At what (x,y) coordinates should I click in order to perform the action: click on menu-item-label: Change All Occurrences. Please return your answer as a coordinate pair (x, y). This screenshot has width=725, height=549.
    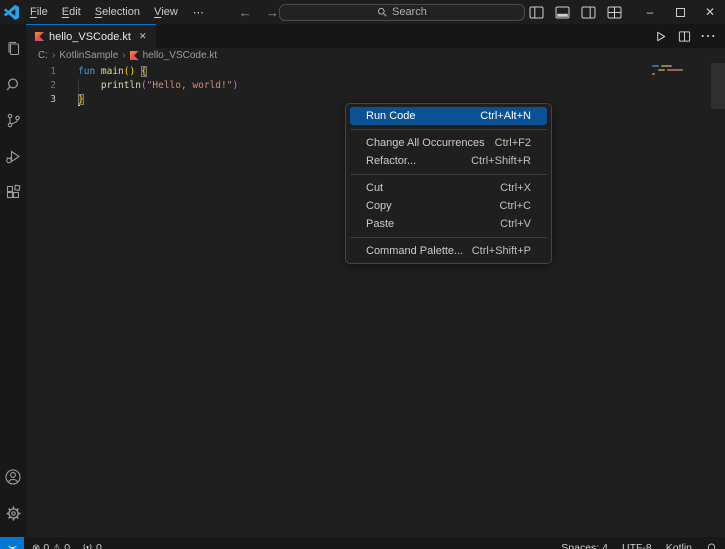
    Looking at the image, I should click on (425, 143).